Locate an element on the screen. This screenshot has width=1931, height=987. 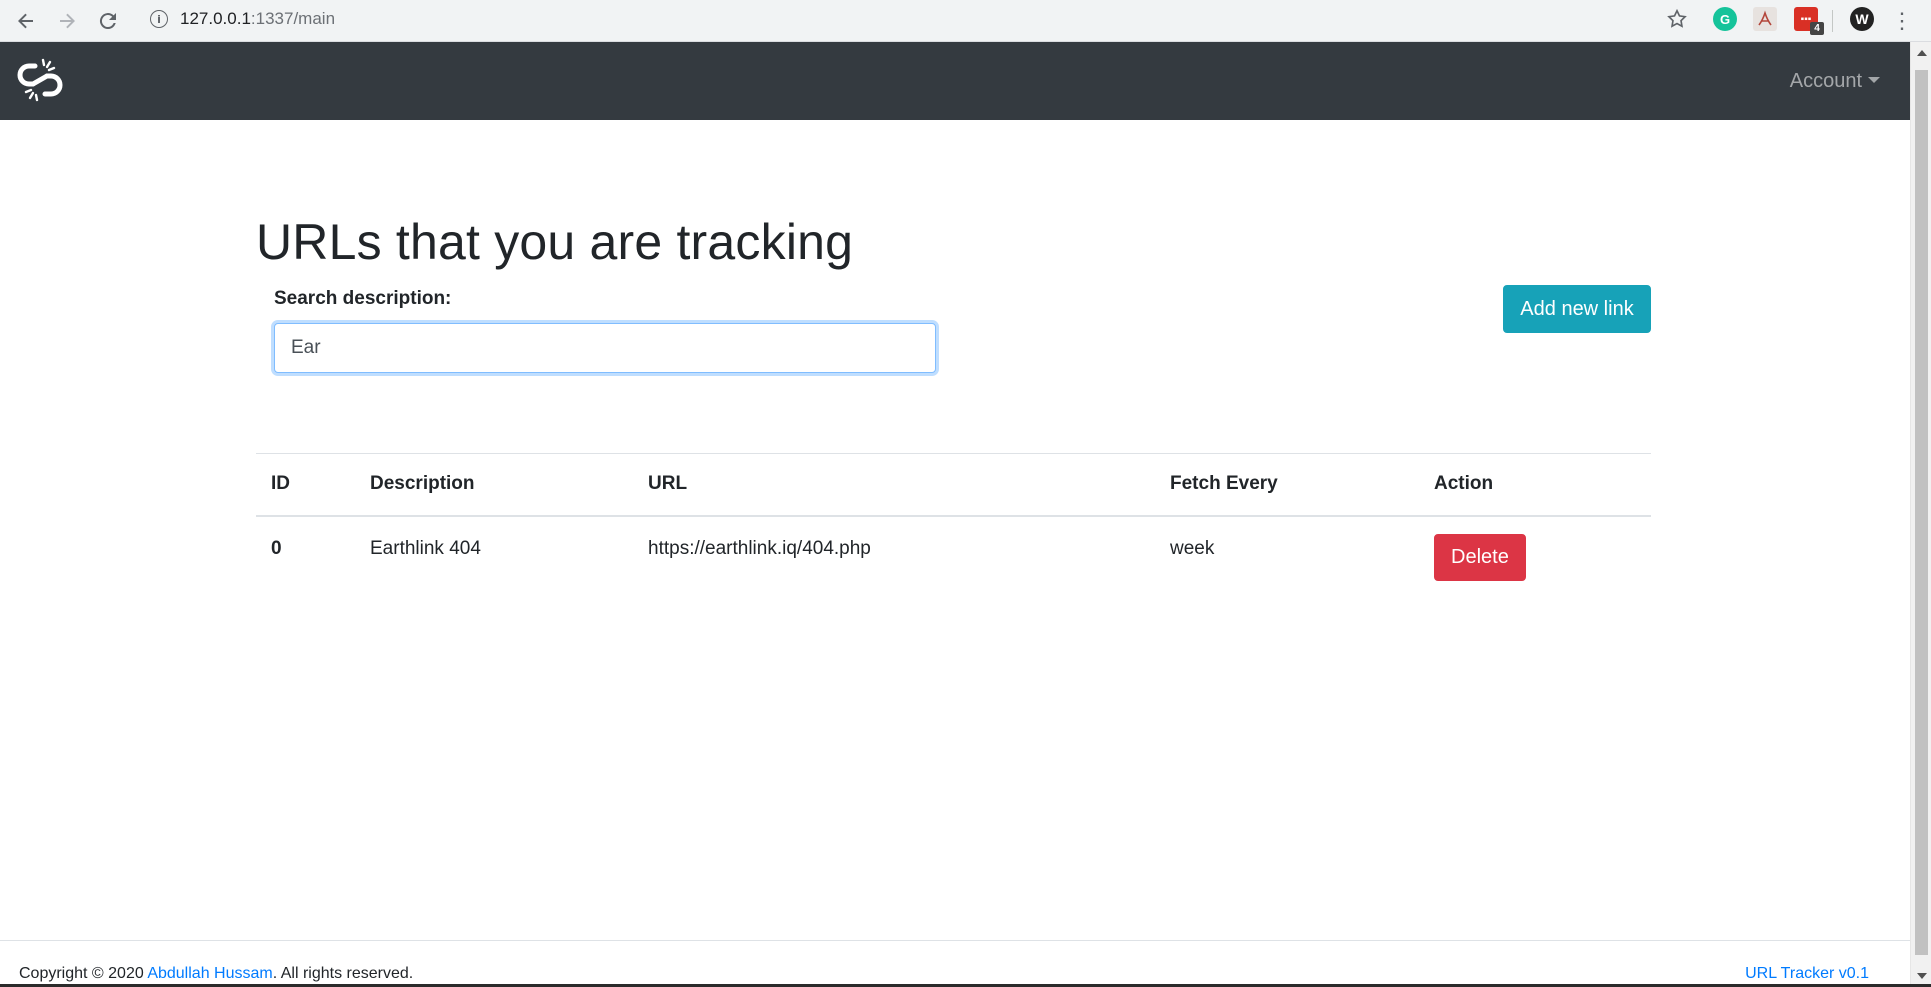
address-bar: i 127.0.0.1:1337/main is located at coordinates (910, 19).